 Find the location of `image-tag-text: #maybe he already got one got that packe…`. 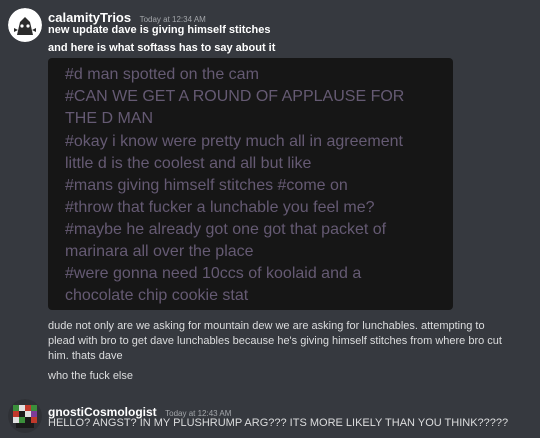

image-tag-text: #maybe he already got one got that packe… is located at coordinates (226, 229).